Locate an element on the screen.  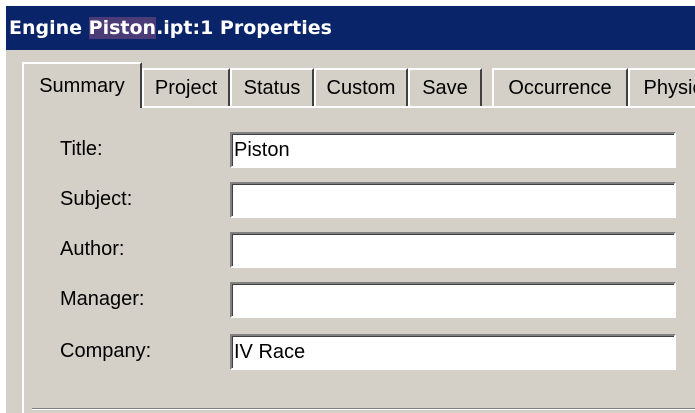
tab-save: Save is located at coordinates (445, 87).